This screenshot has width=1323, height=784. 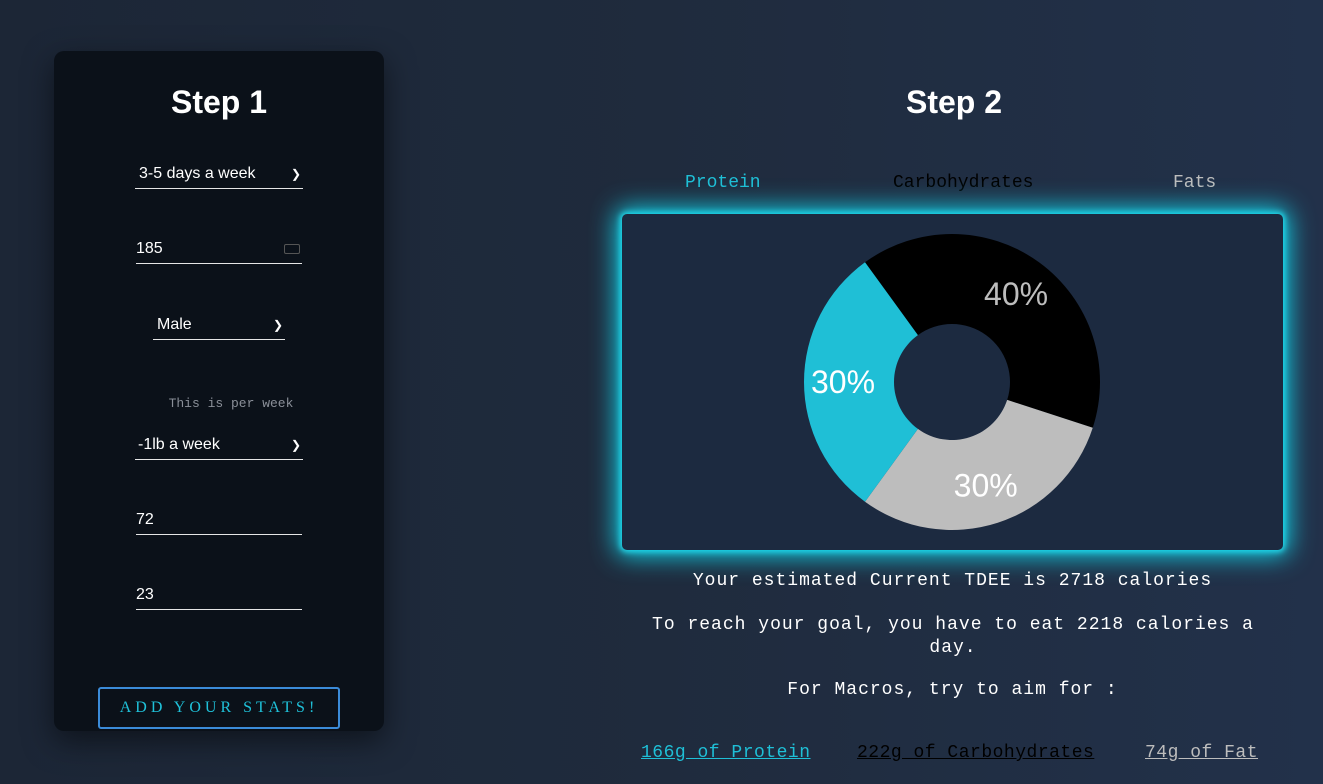 What do you see at coordinates (219, 325) in the screenshot?
I see `gender-select: Male ❯` at bounding box center [219, 325].